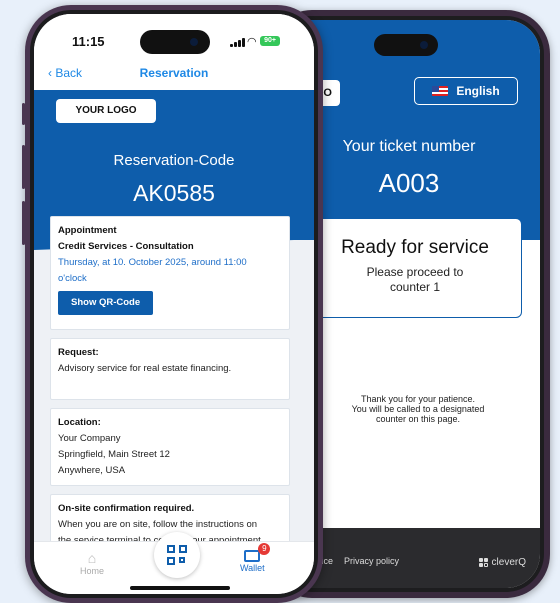 The width and height of the screenshot is (560, 603). What do you see at coordinates (106, 111) in the screenshot?
I see `company-logo: YOUR LOGO` at bounding box center [106, 111].